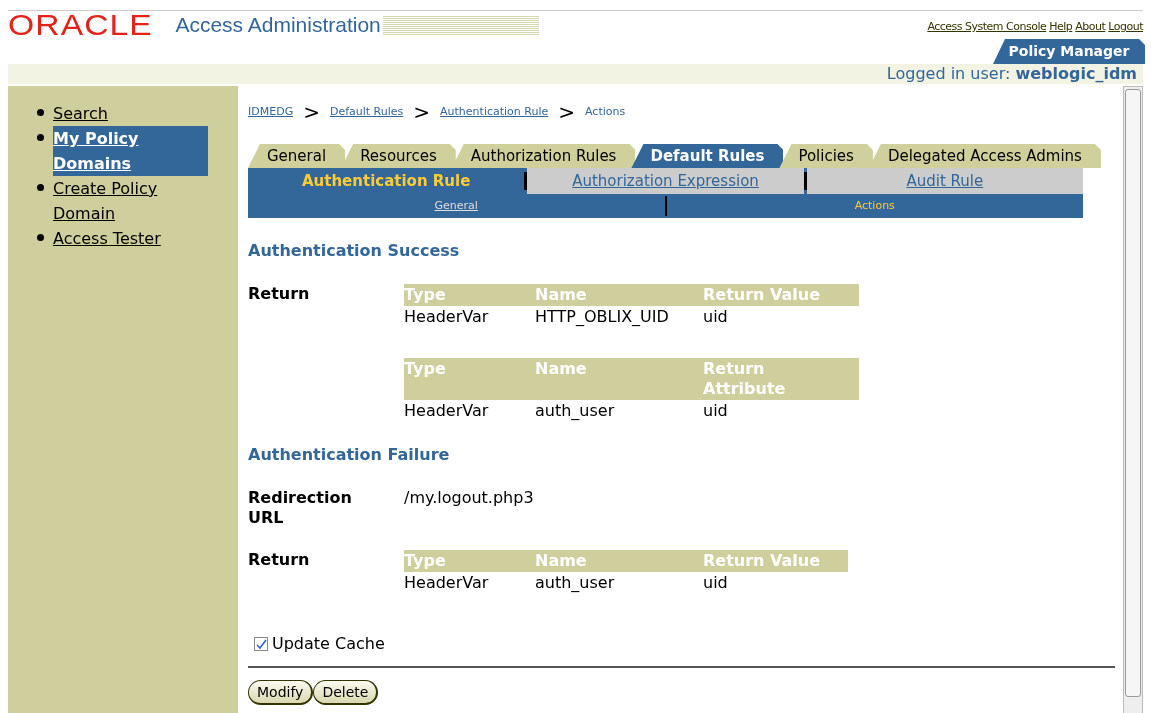 Image resolution: width=1151 pixels, height=713 pixels. I want to click on check-icon, so click(261, 644).